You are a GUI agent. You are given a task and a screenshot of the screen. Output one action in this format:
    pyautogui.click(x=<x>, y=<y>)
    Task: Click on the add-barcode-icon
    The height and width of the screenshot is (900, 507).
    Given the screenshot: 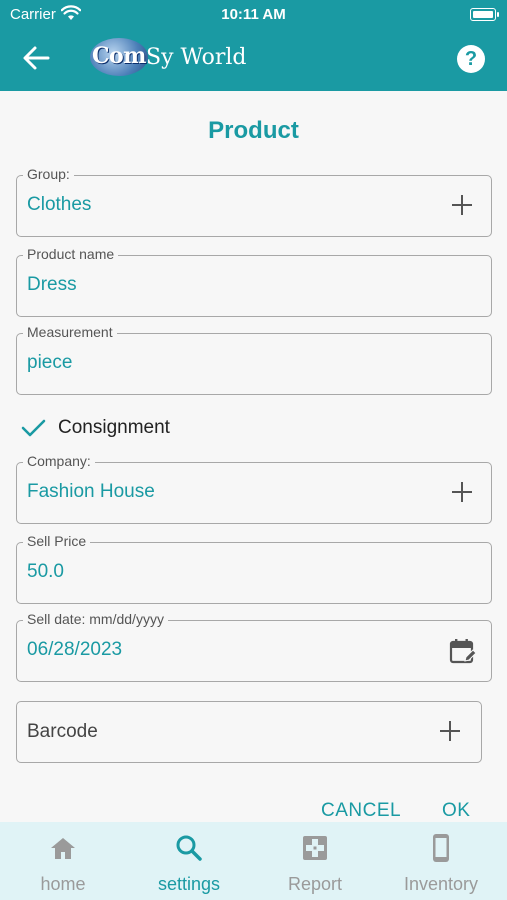 What is the action you would take?
    pyautogui.click(x=450, y=731)
    